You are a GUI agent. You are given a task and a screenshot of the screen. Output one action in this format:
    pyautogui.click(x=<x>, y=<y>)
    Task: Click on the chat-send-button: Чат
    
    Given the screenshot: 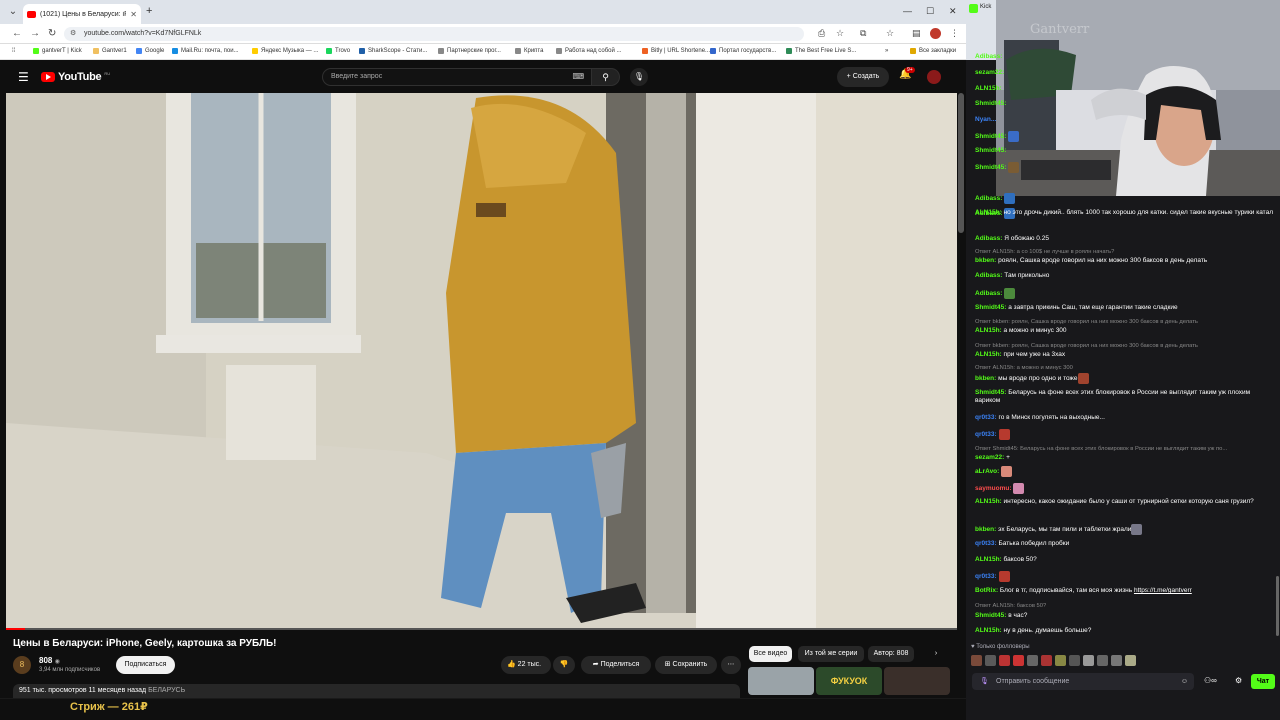 What is the action you would take?
    pyautogui.click(x=1263, y=681)
    